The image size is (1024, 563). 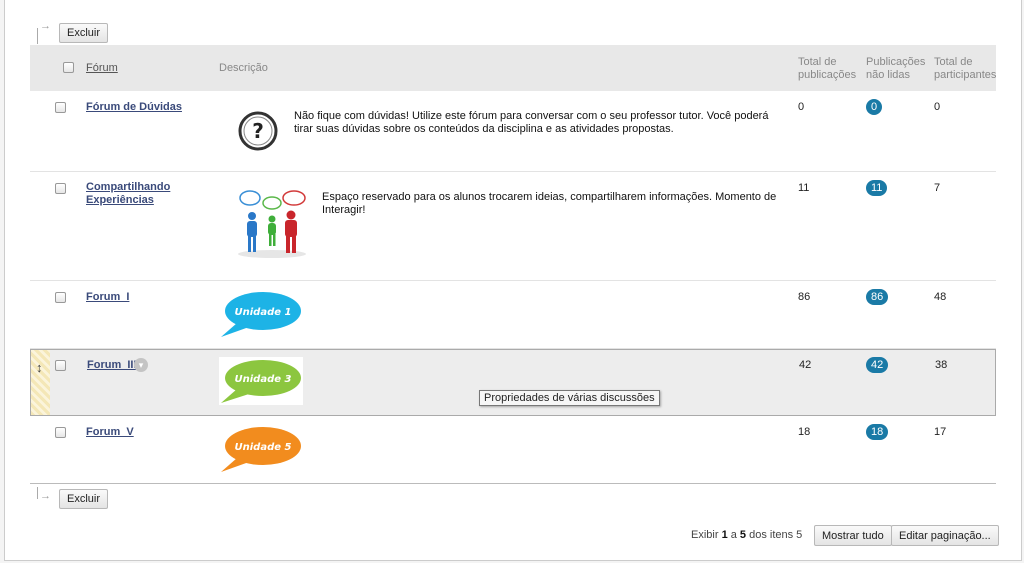 I want to click on forum-link: Forum_III, so click(x=112, y=365).